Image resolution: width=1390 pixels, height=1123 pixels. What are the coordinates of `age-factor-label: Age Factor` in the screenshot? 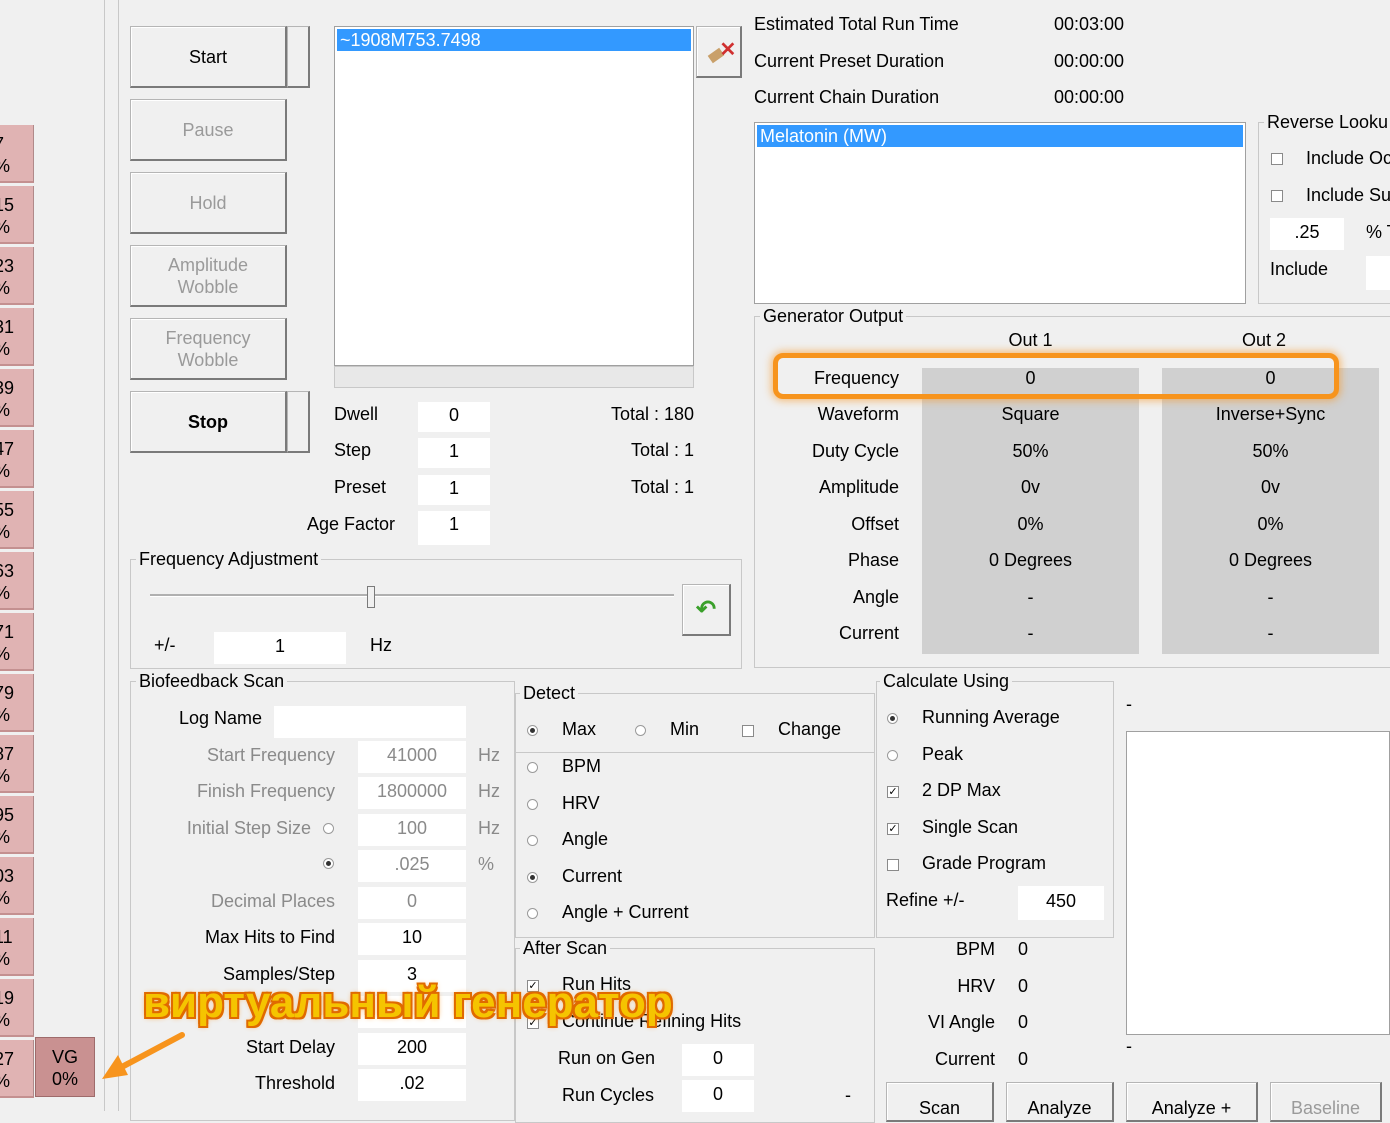 It's located at (350, 524).